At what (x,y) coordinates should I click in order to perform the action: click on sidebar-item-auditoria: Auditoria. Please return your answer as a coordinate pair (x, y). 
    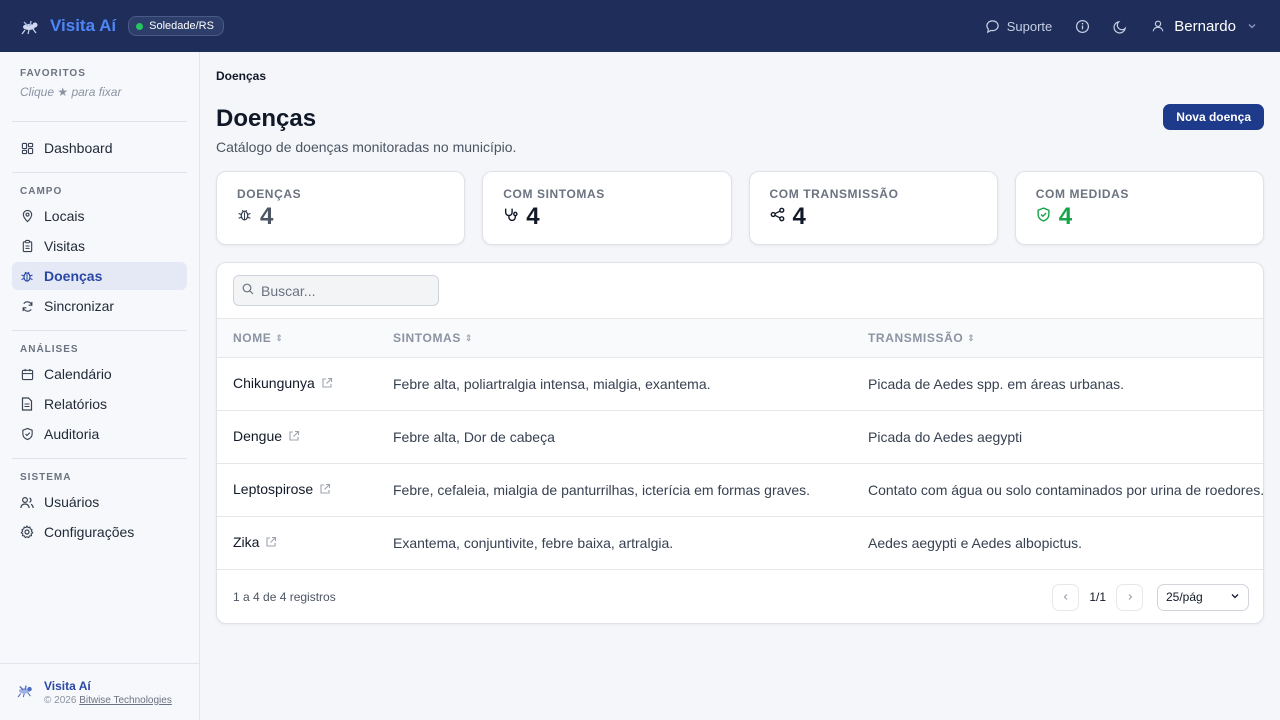
    Looking at the image, I should click on (99, 434).